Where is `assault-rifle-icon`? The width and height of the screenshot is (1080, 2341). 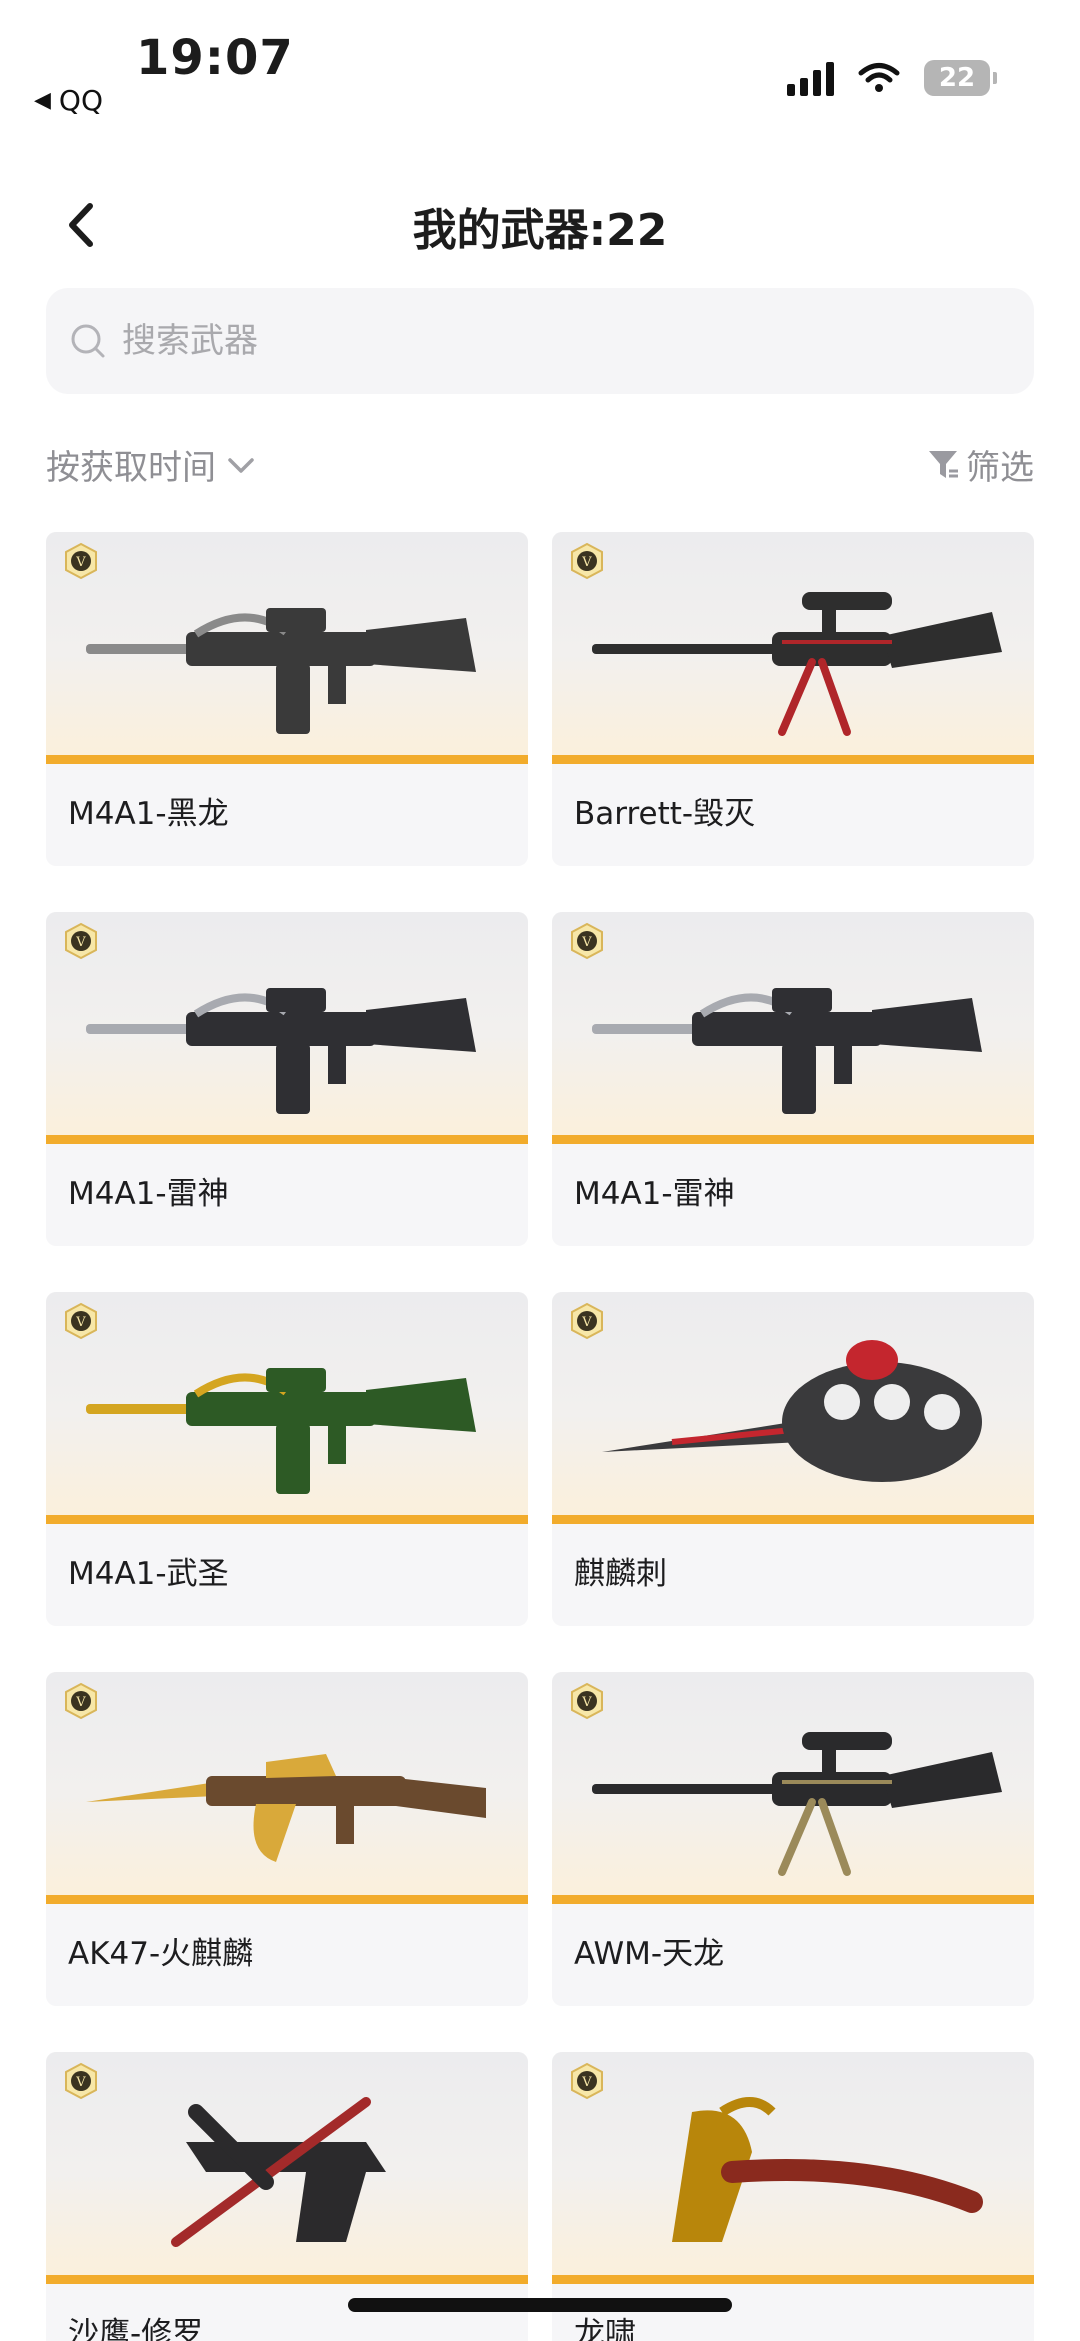
assault-rifle-icon is located at coordinates (286, 1808).